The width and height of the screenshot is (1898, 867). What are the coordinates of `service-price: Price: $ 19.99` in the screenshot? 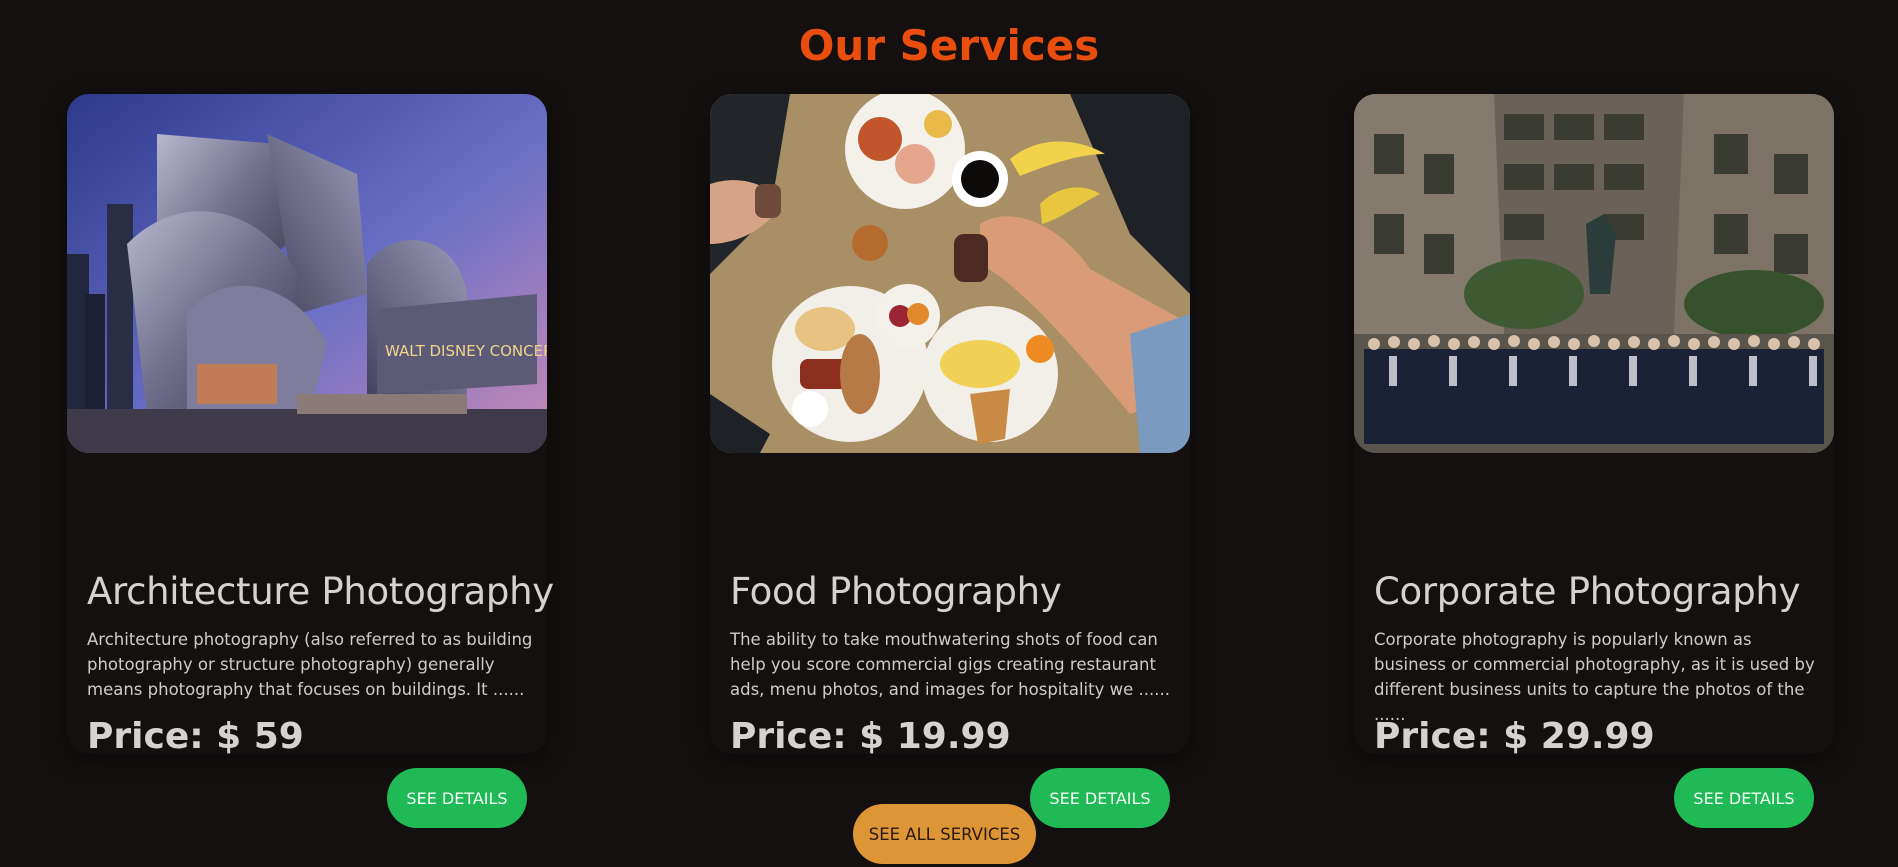 It's located at (870, 737).